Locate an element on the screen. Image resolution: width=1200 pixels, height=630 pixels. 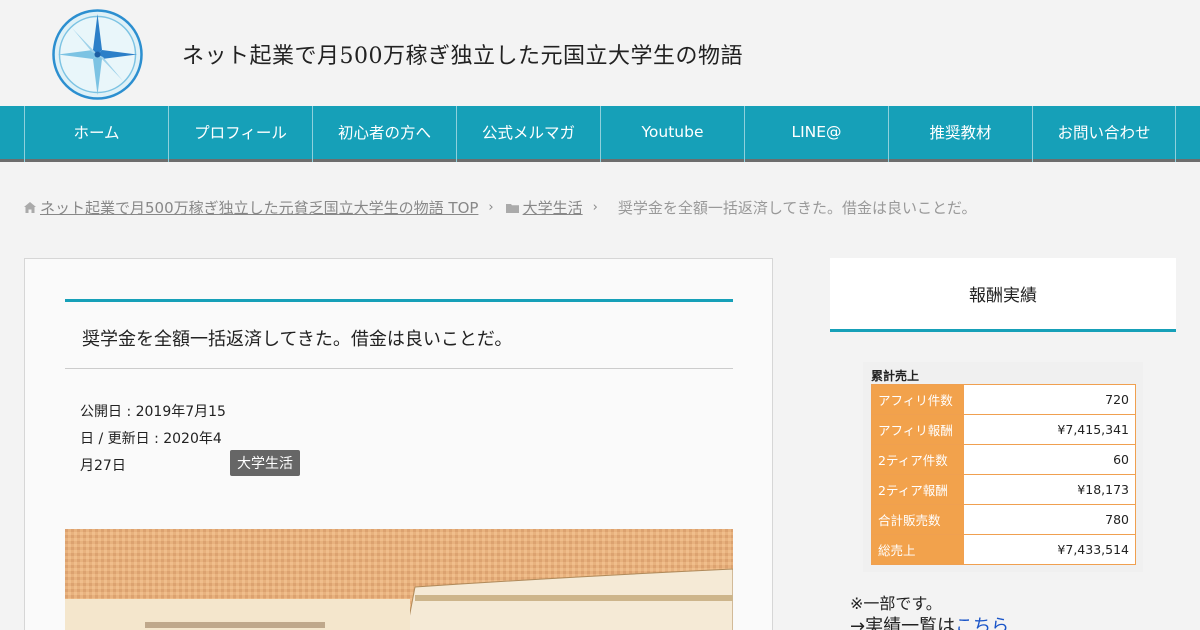
nav-item-youtube: Youtube is located at coordinates (672, 134).